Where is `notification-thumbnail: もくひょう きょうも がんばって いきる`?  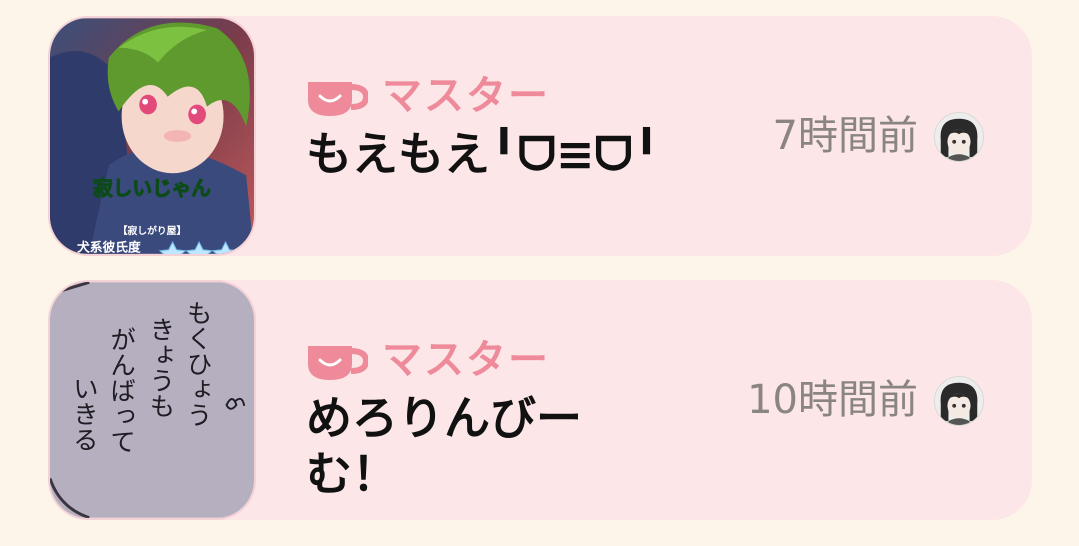
notification-thumbnail: もくひょう きょうも がんばって いきる is located at coordinates (152, 400).